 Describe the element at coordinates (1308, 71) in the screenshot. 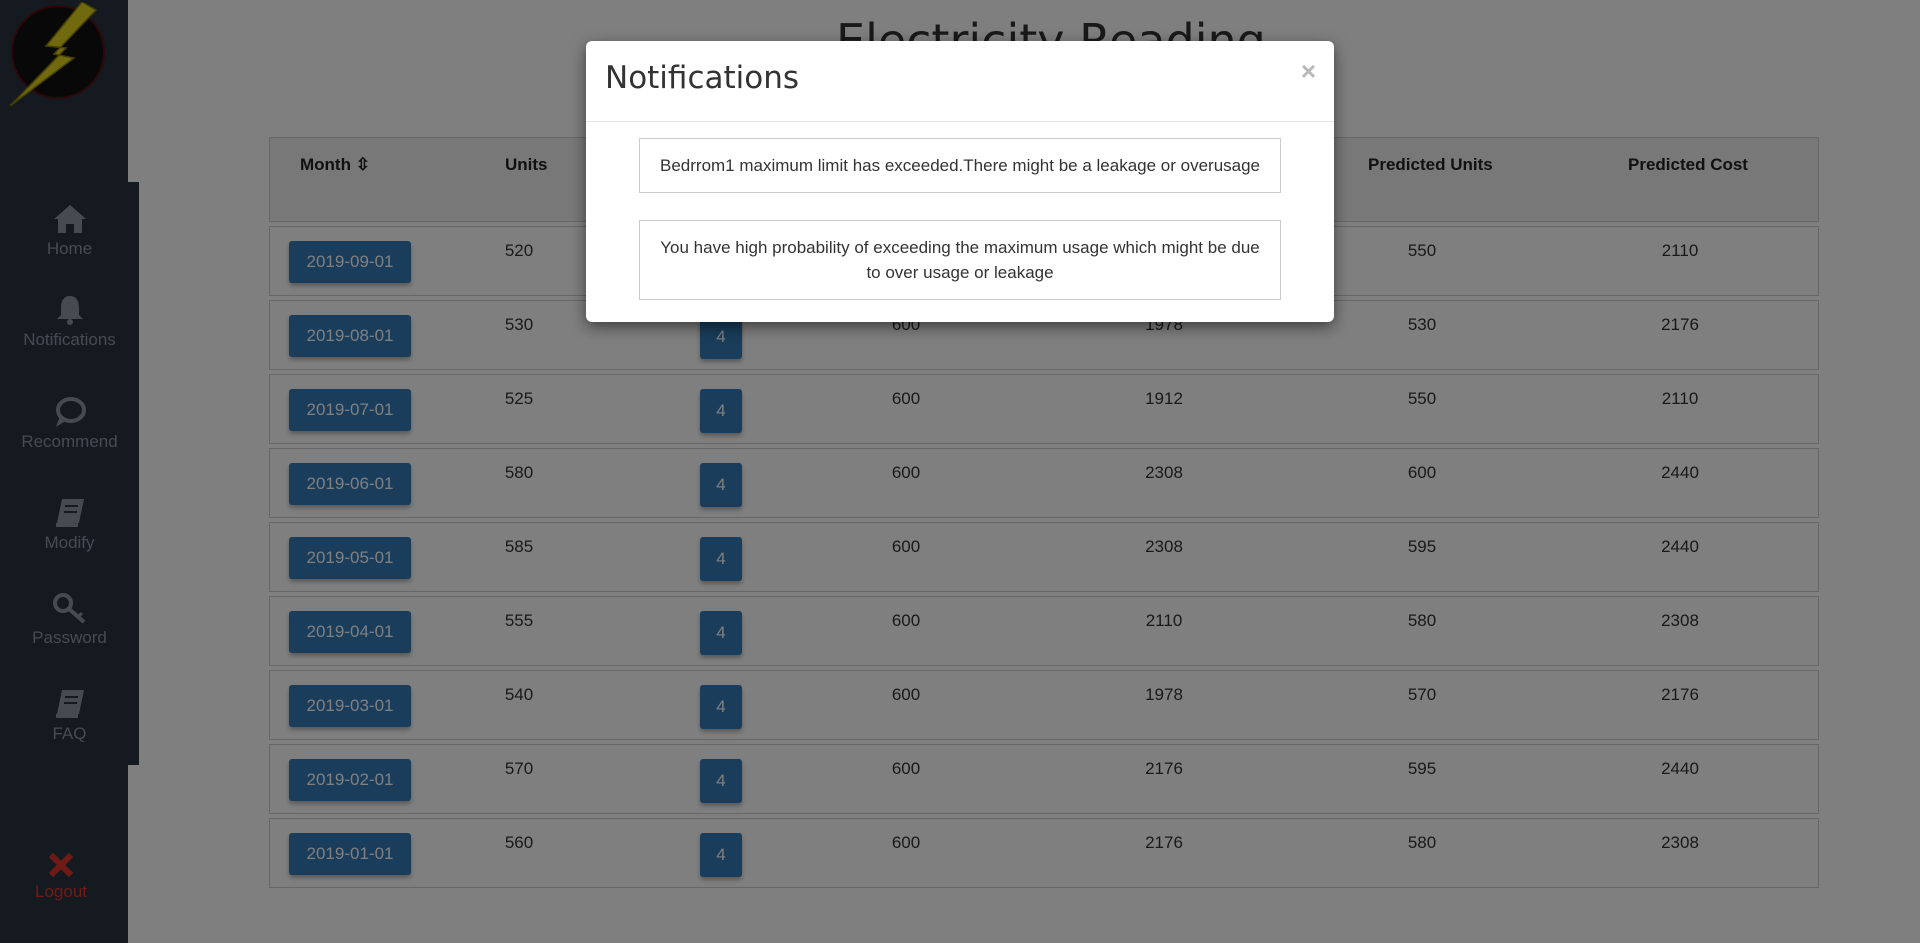

I see `close-icon: ×` at that location.